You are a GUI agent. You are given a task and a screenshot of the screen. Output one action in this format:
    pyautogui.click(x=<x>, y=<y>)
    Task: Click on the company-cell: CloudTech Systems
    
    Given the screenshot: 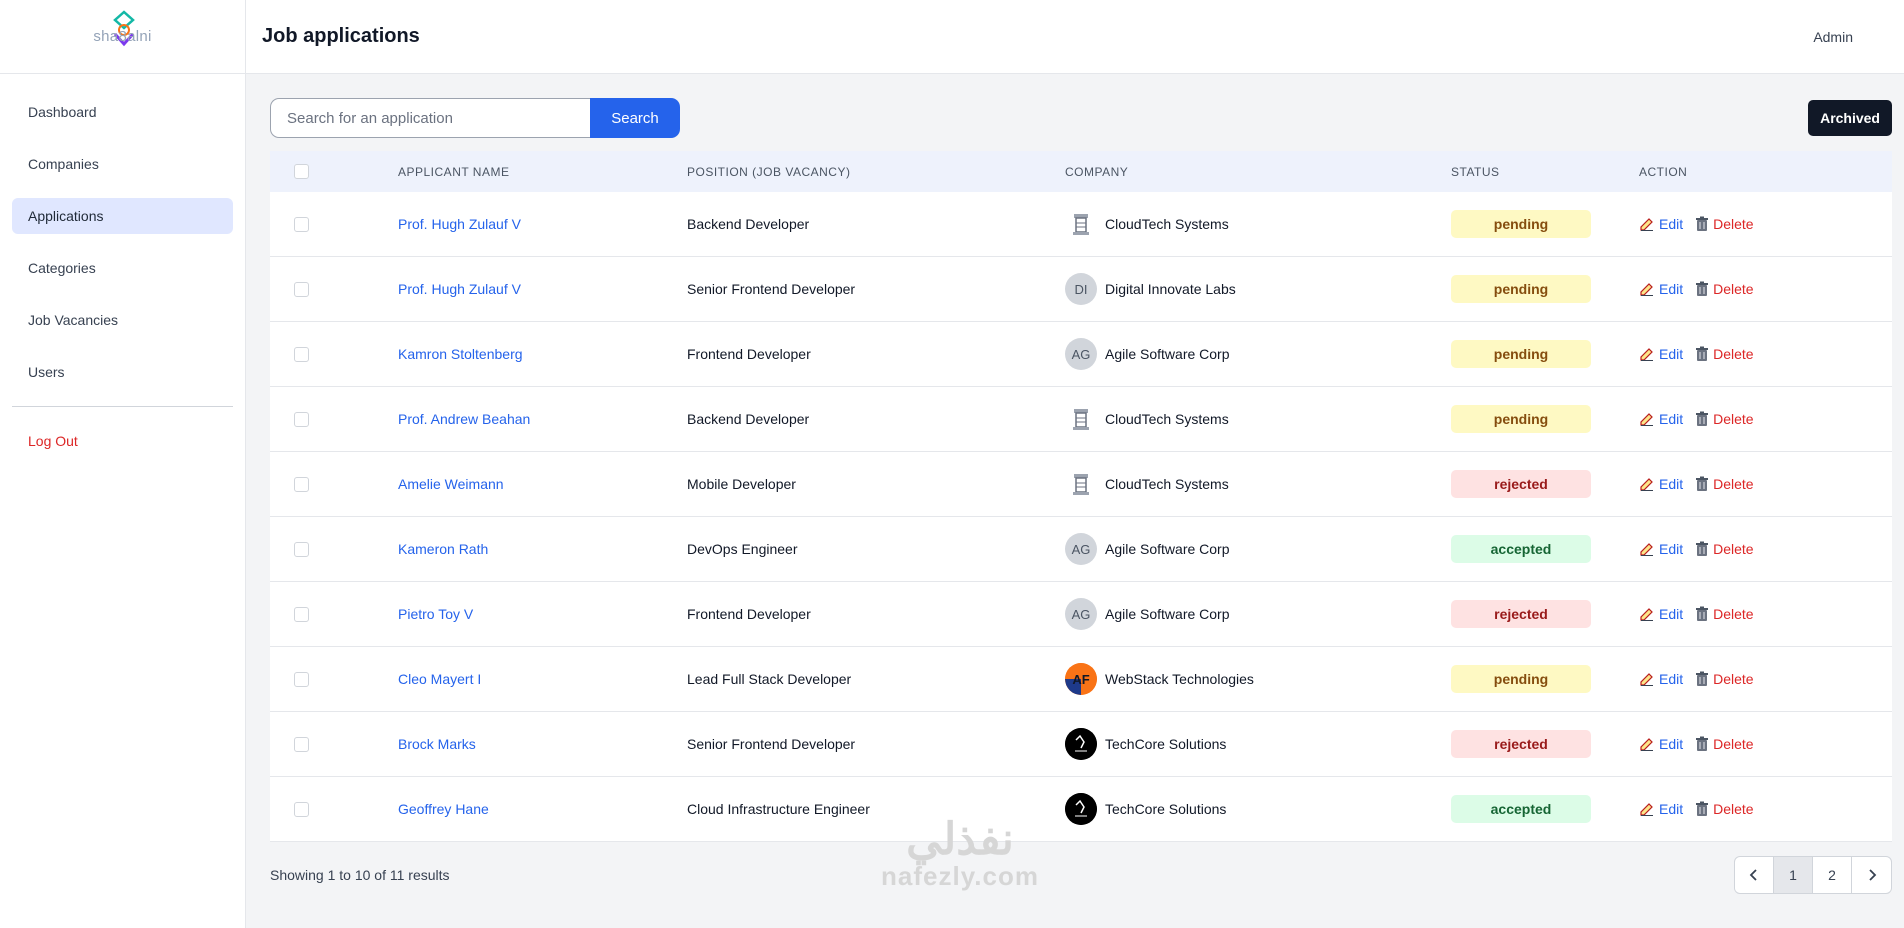 What is the action you would take?
    pyautogui.click(x=1258, y=484)
    